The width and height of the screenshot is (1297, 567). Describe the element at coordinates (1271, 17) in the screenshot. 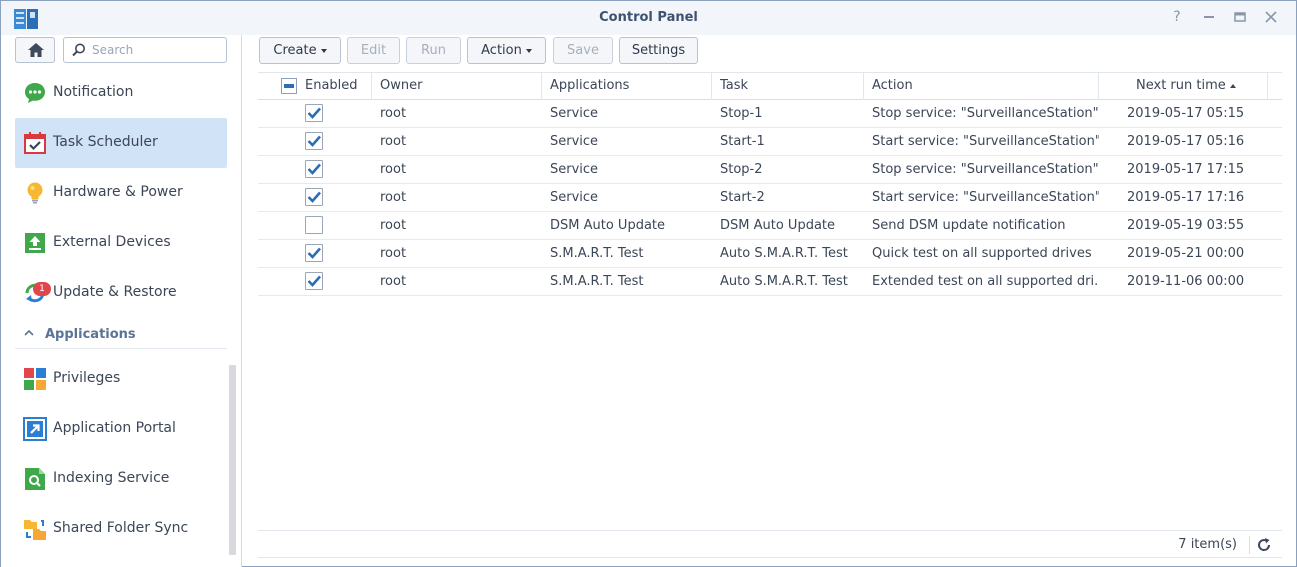

I see `close-icon` at that location.